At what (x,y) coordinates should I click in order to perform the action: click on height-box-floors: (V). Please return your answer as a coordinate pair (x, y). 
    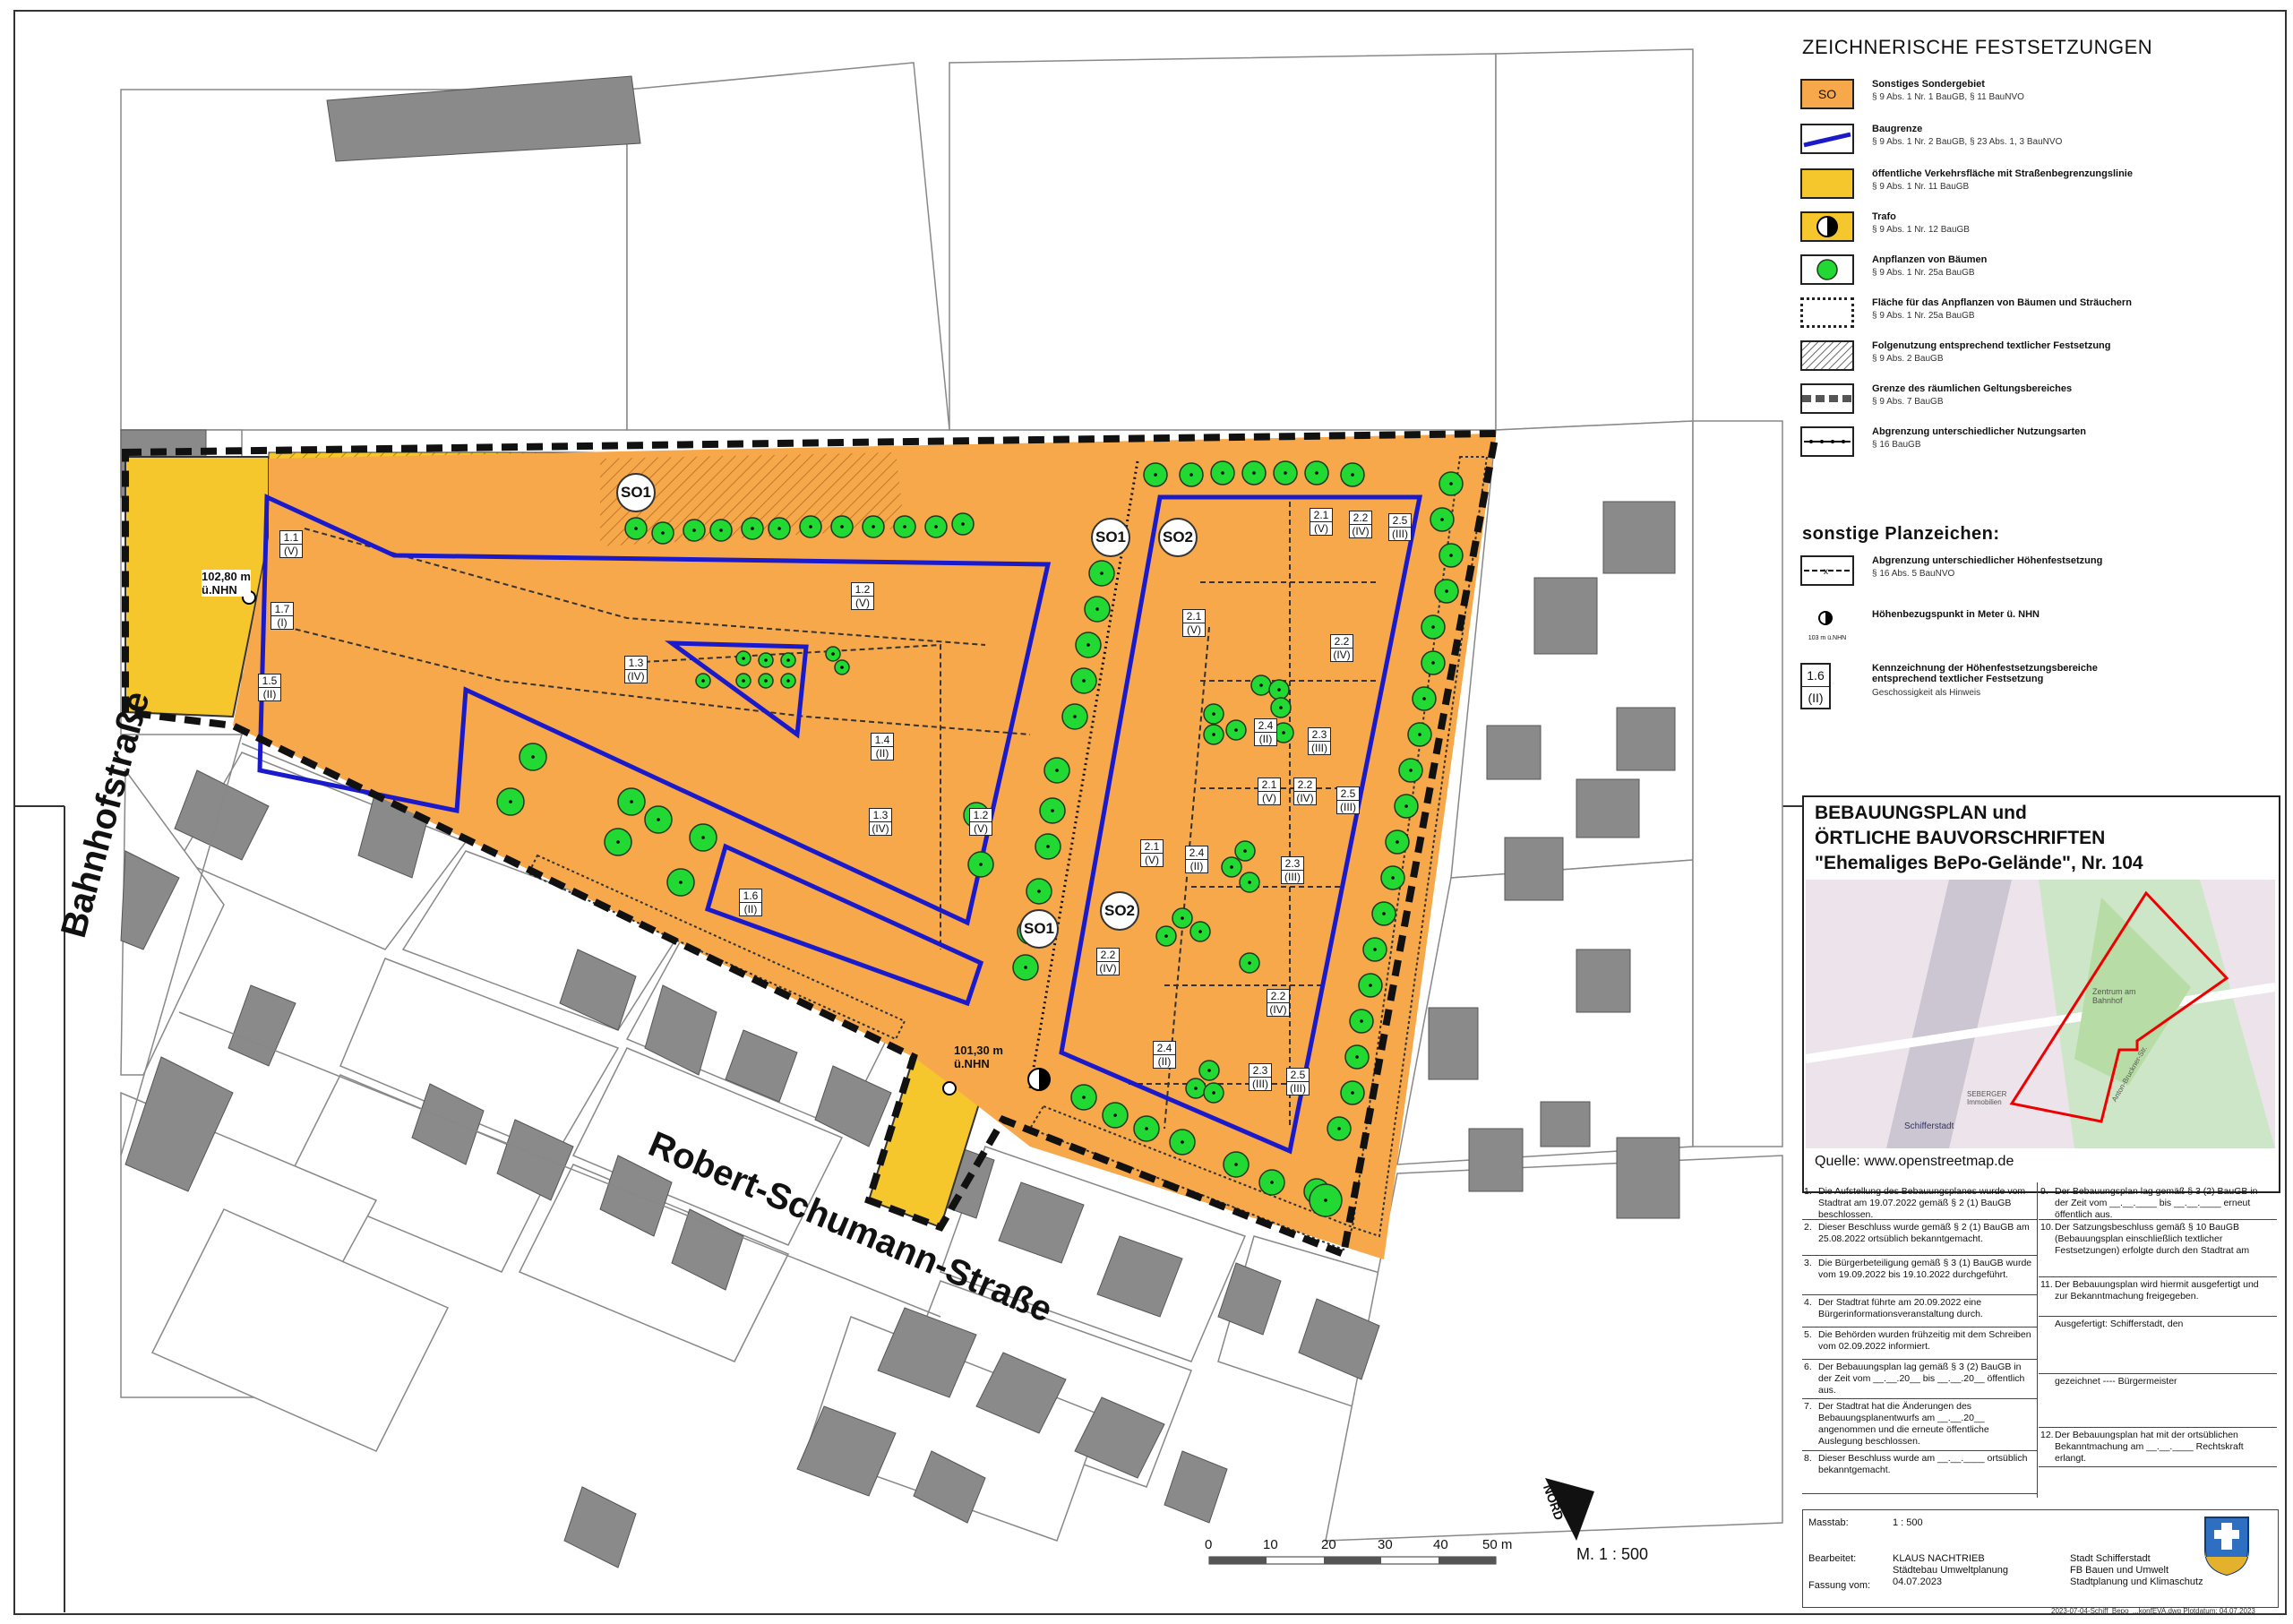
    Looking at the image, I should click on (981, 828).